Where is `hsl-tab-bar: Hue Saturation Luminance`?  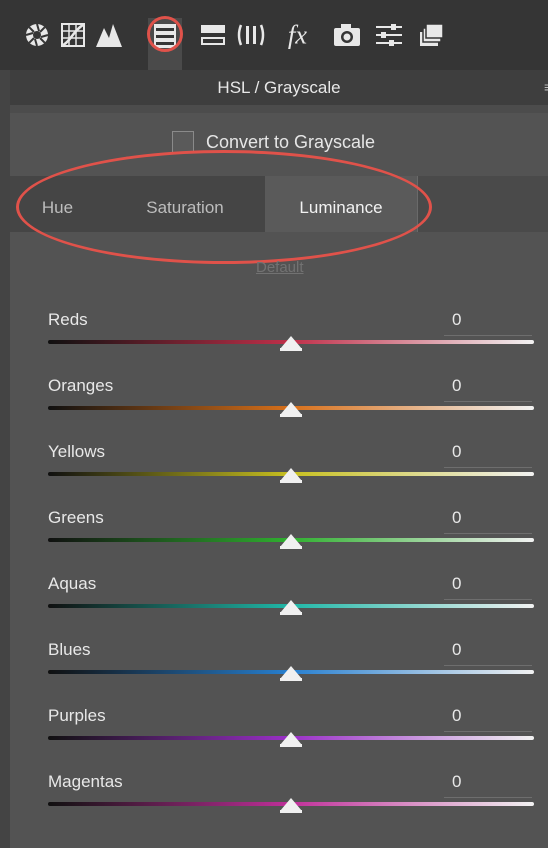
hsl-tab-bar: Hue Saturation Luminance is located at coordinates (279, 204).